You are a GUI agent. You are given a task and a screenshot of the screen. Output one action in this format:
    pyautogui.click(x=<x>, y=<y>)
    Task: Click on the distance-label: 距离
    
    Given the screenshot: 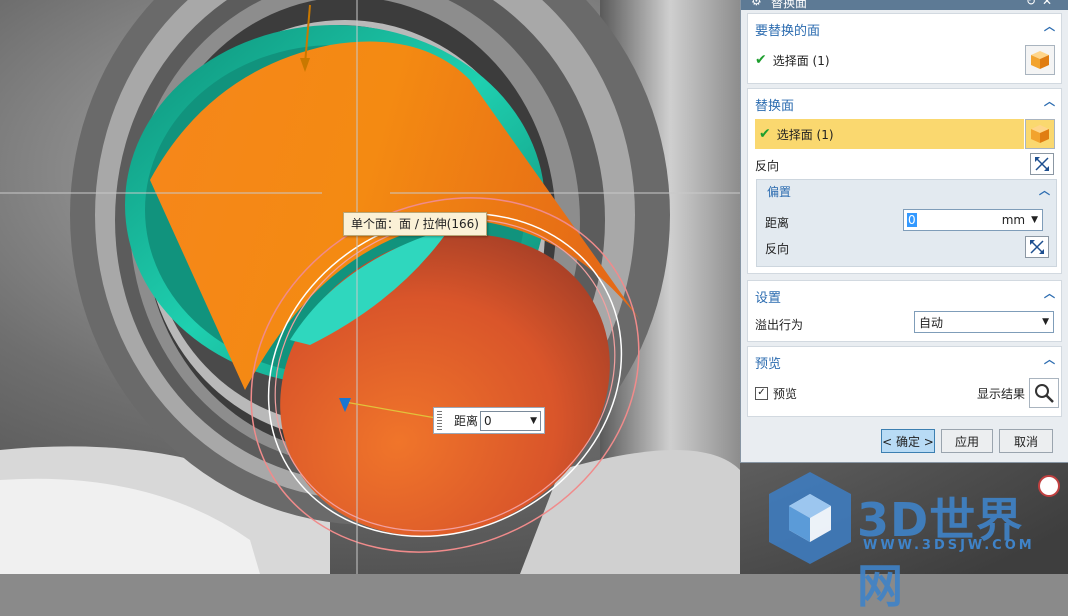 What is the action you would take?
    pyautogui.click(x=466, y=421)
    